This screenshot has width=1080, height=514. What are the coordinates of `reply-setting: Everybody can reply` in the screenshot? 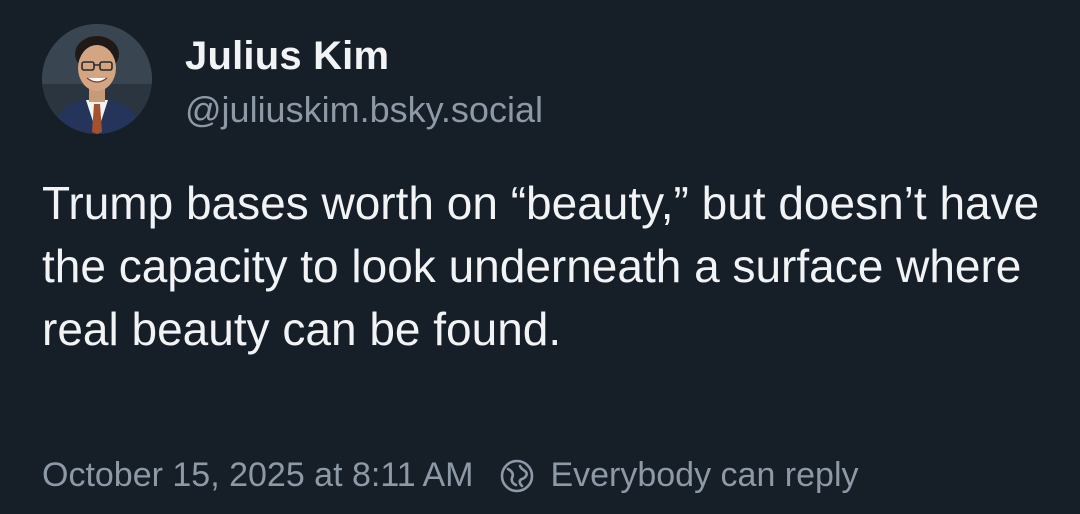 It's located at (679, 475).